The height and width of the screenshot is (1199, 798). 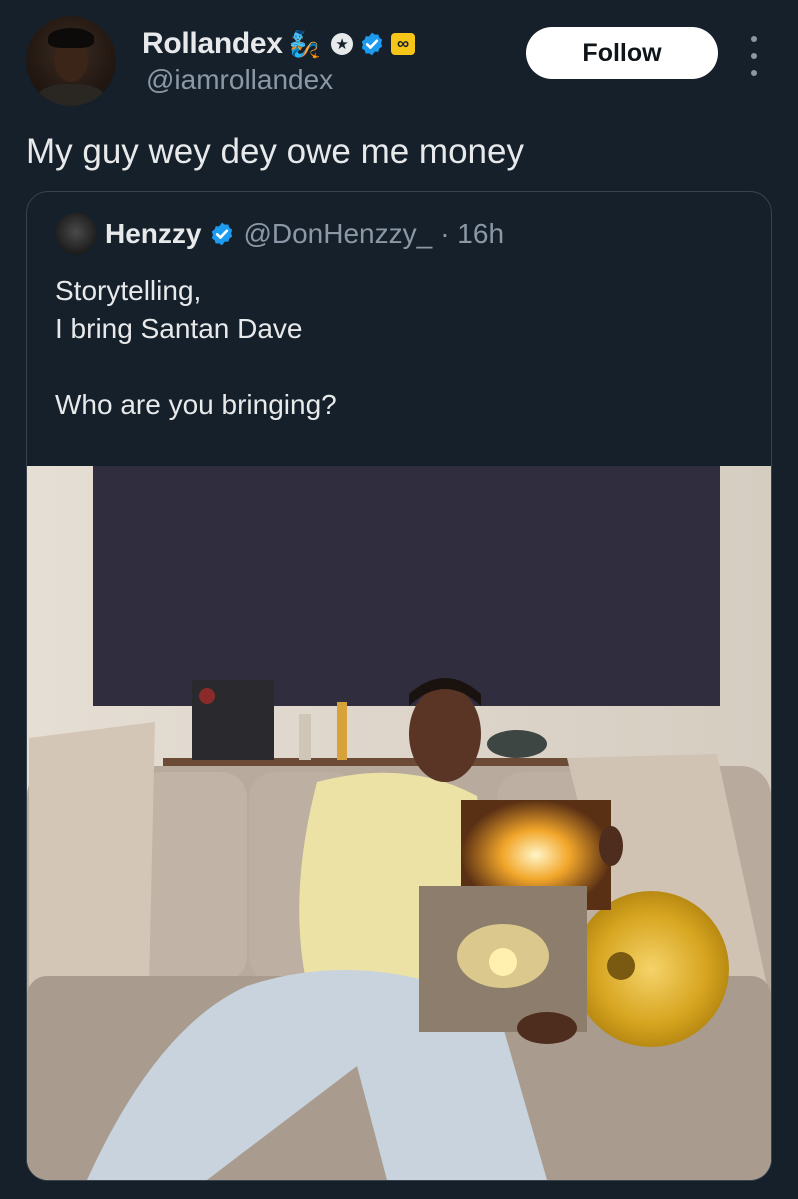 I want to click on author-avatar, so click(x=71, y=61).